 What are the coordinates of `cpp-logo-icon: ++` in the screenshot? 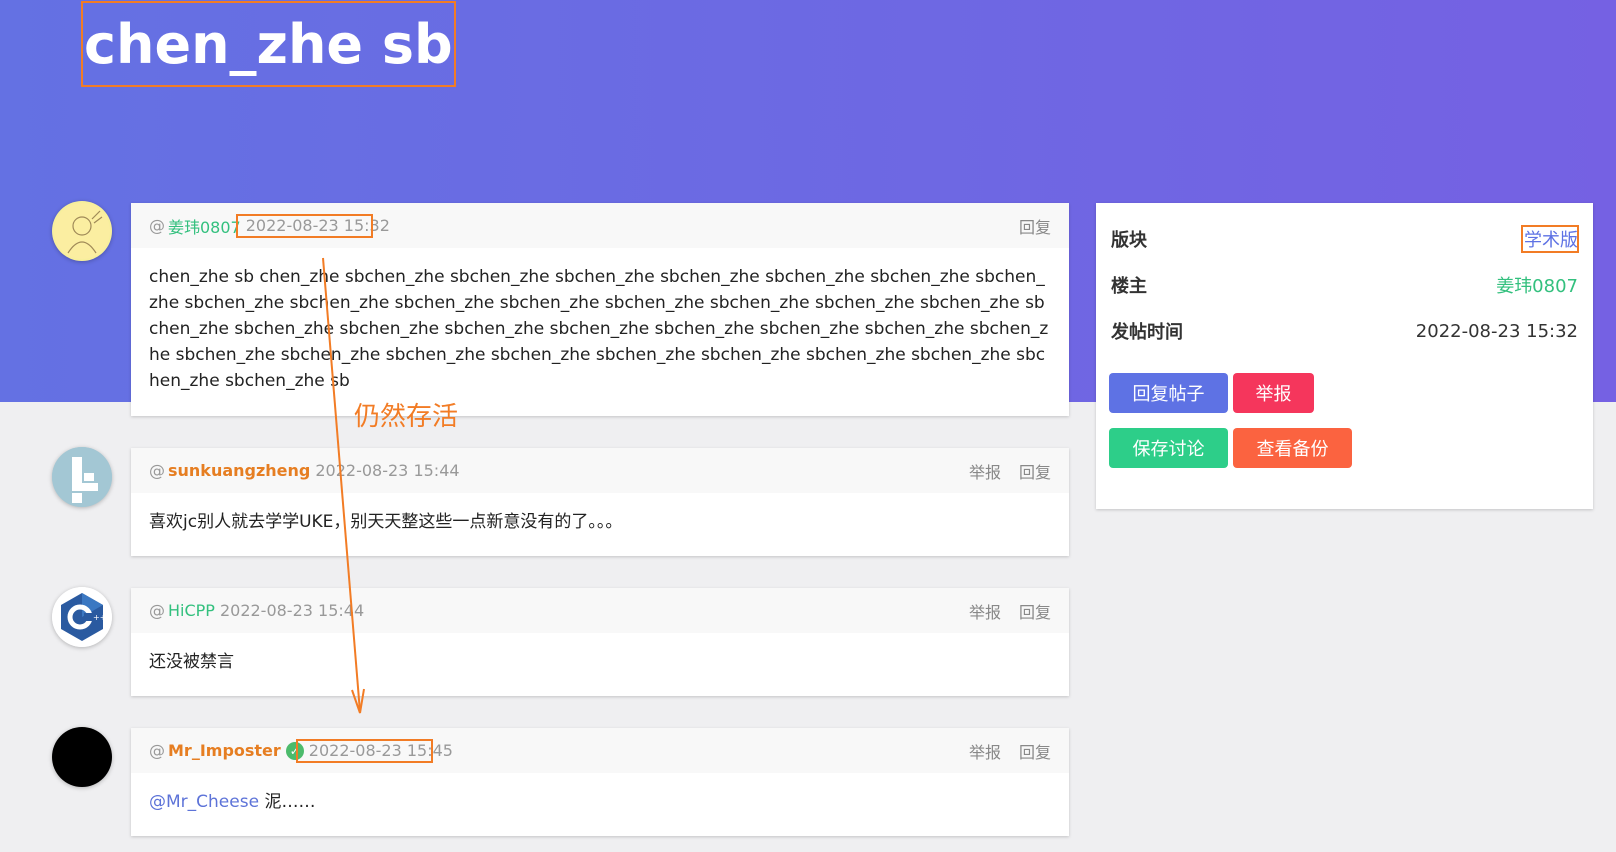 It's located at (82, 617).